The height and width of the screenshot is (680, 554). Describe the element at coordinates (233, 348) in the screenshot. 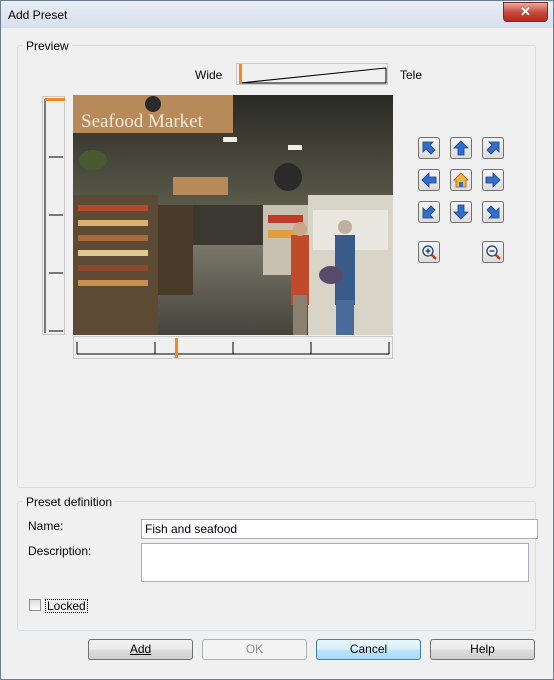

I see `pan-slider` at that location.